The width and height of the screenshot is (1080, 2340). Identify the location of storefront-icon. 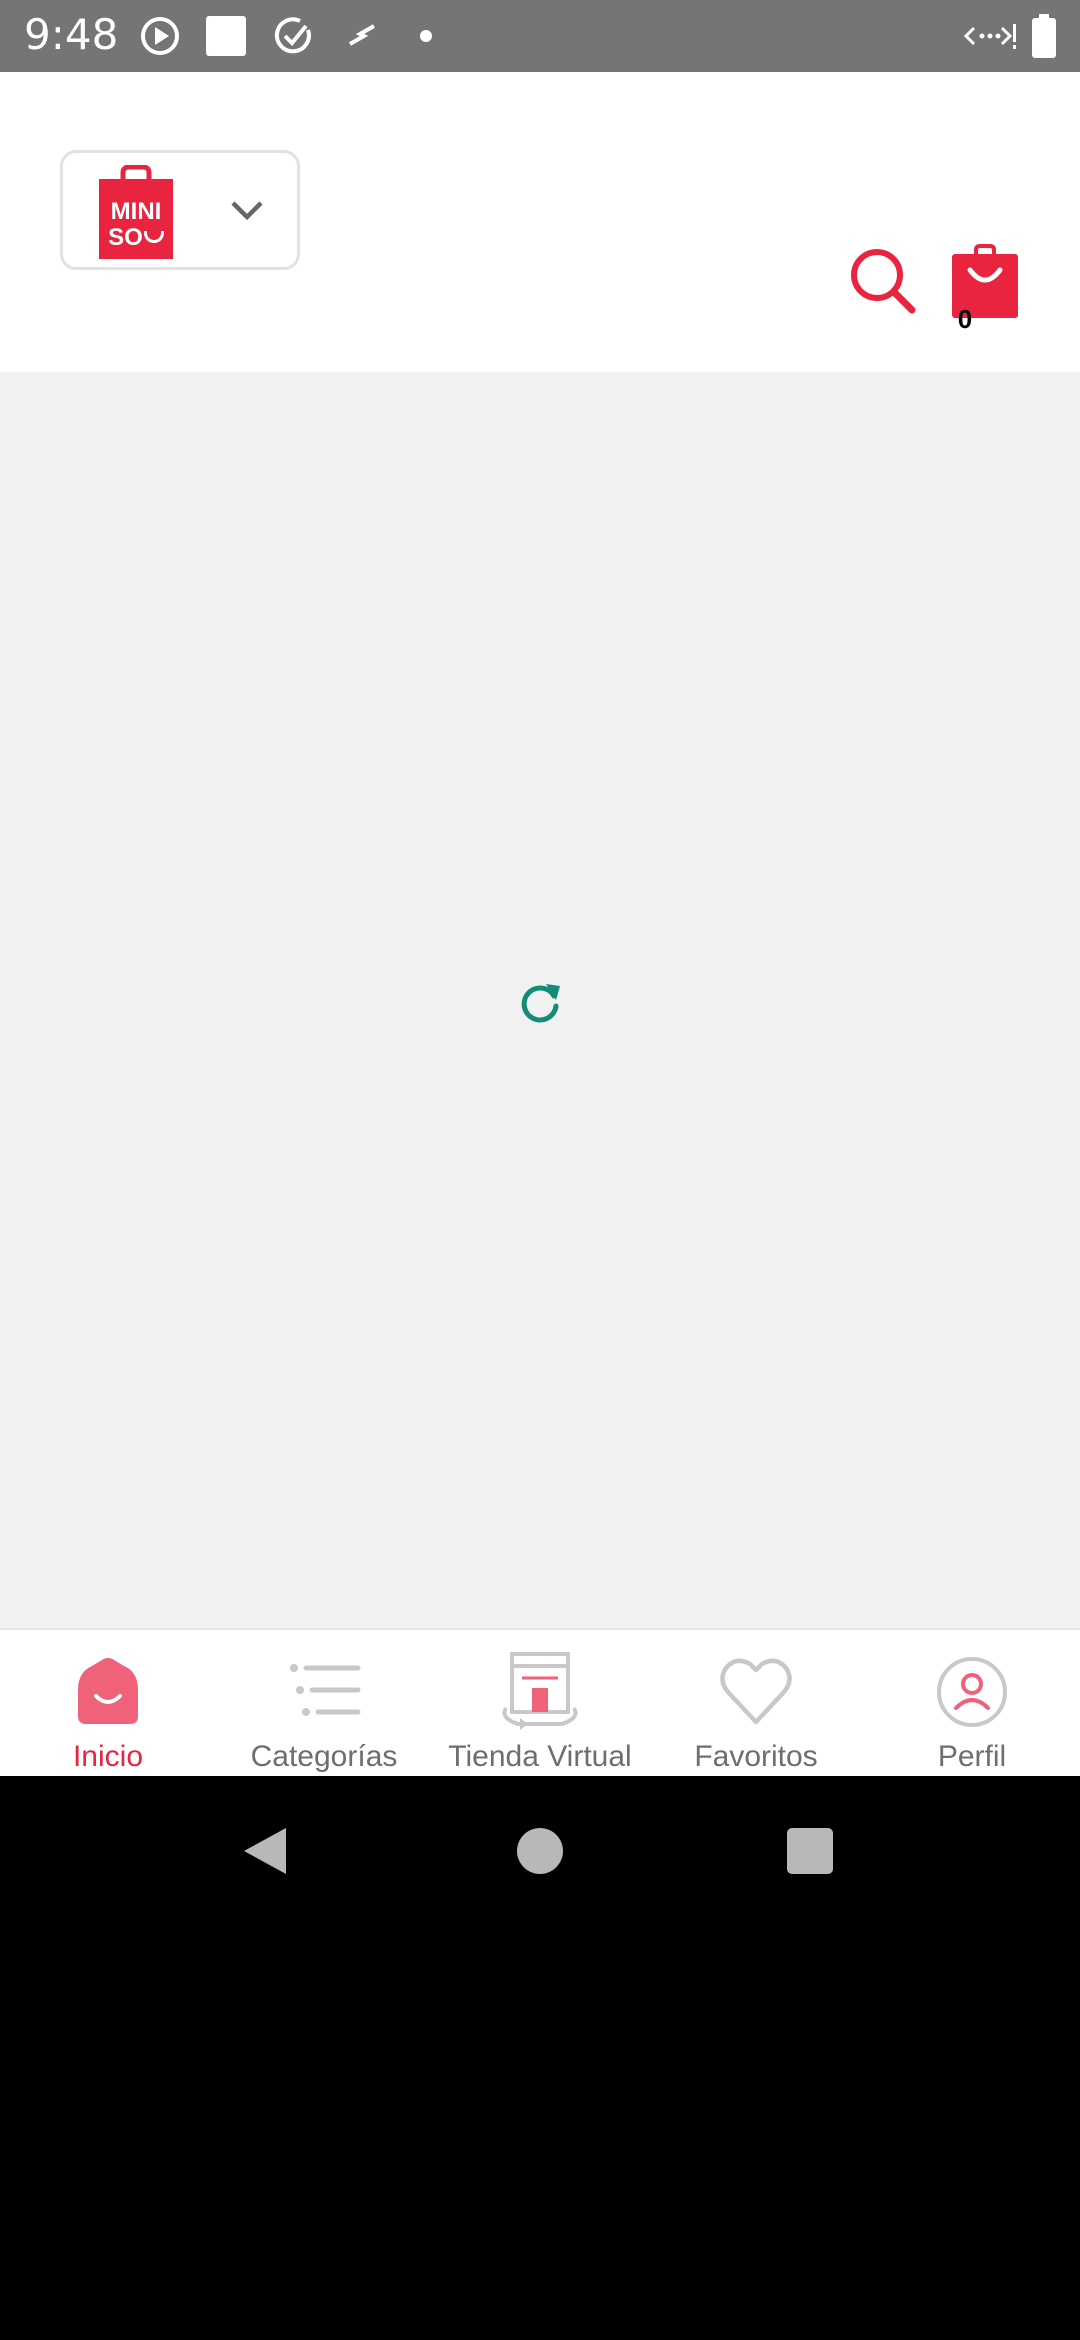
(540, 1691).